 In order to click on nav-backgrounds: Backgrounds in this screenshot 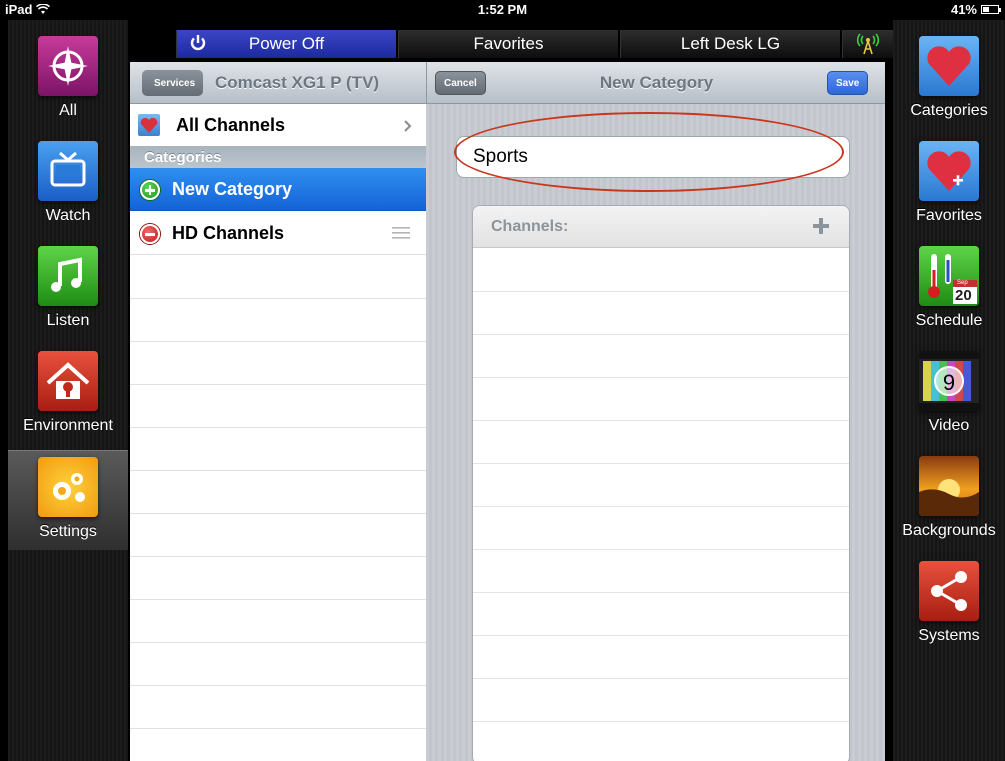, I will do `click(949, 498)`.